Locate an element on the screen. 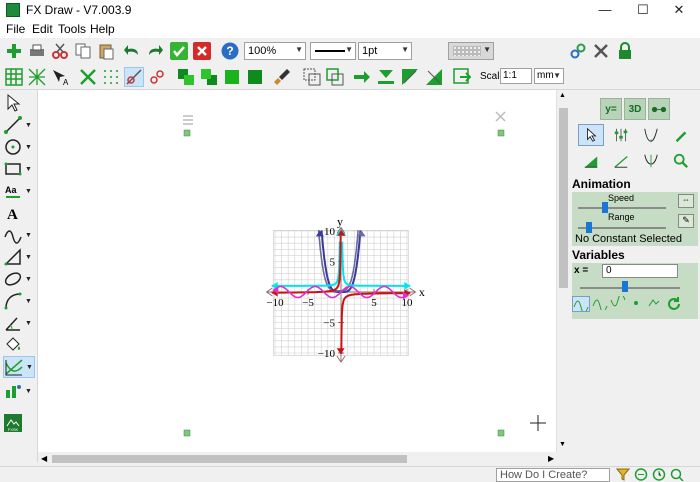  menu-edit: Edit is located at coordinates (42, 29).